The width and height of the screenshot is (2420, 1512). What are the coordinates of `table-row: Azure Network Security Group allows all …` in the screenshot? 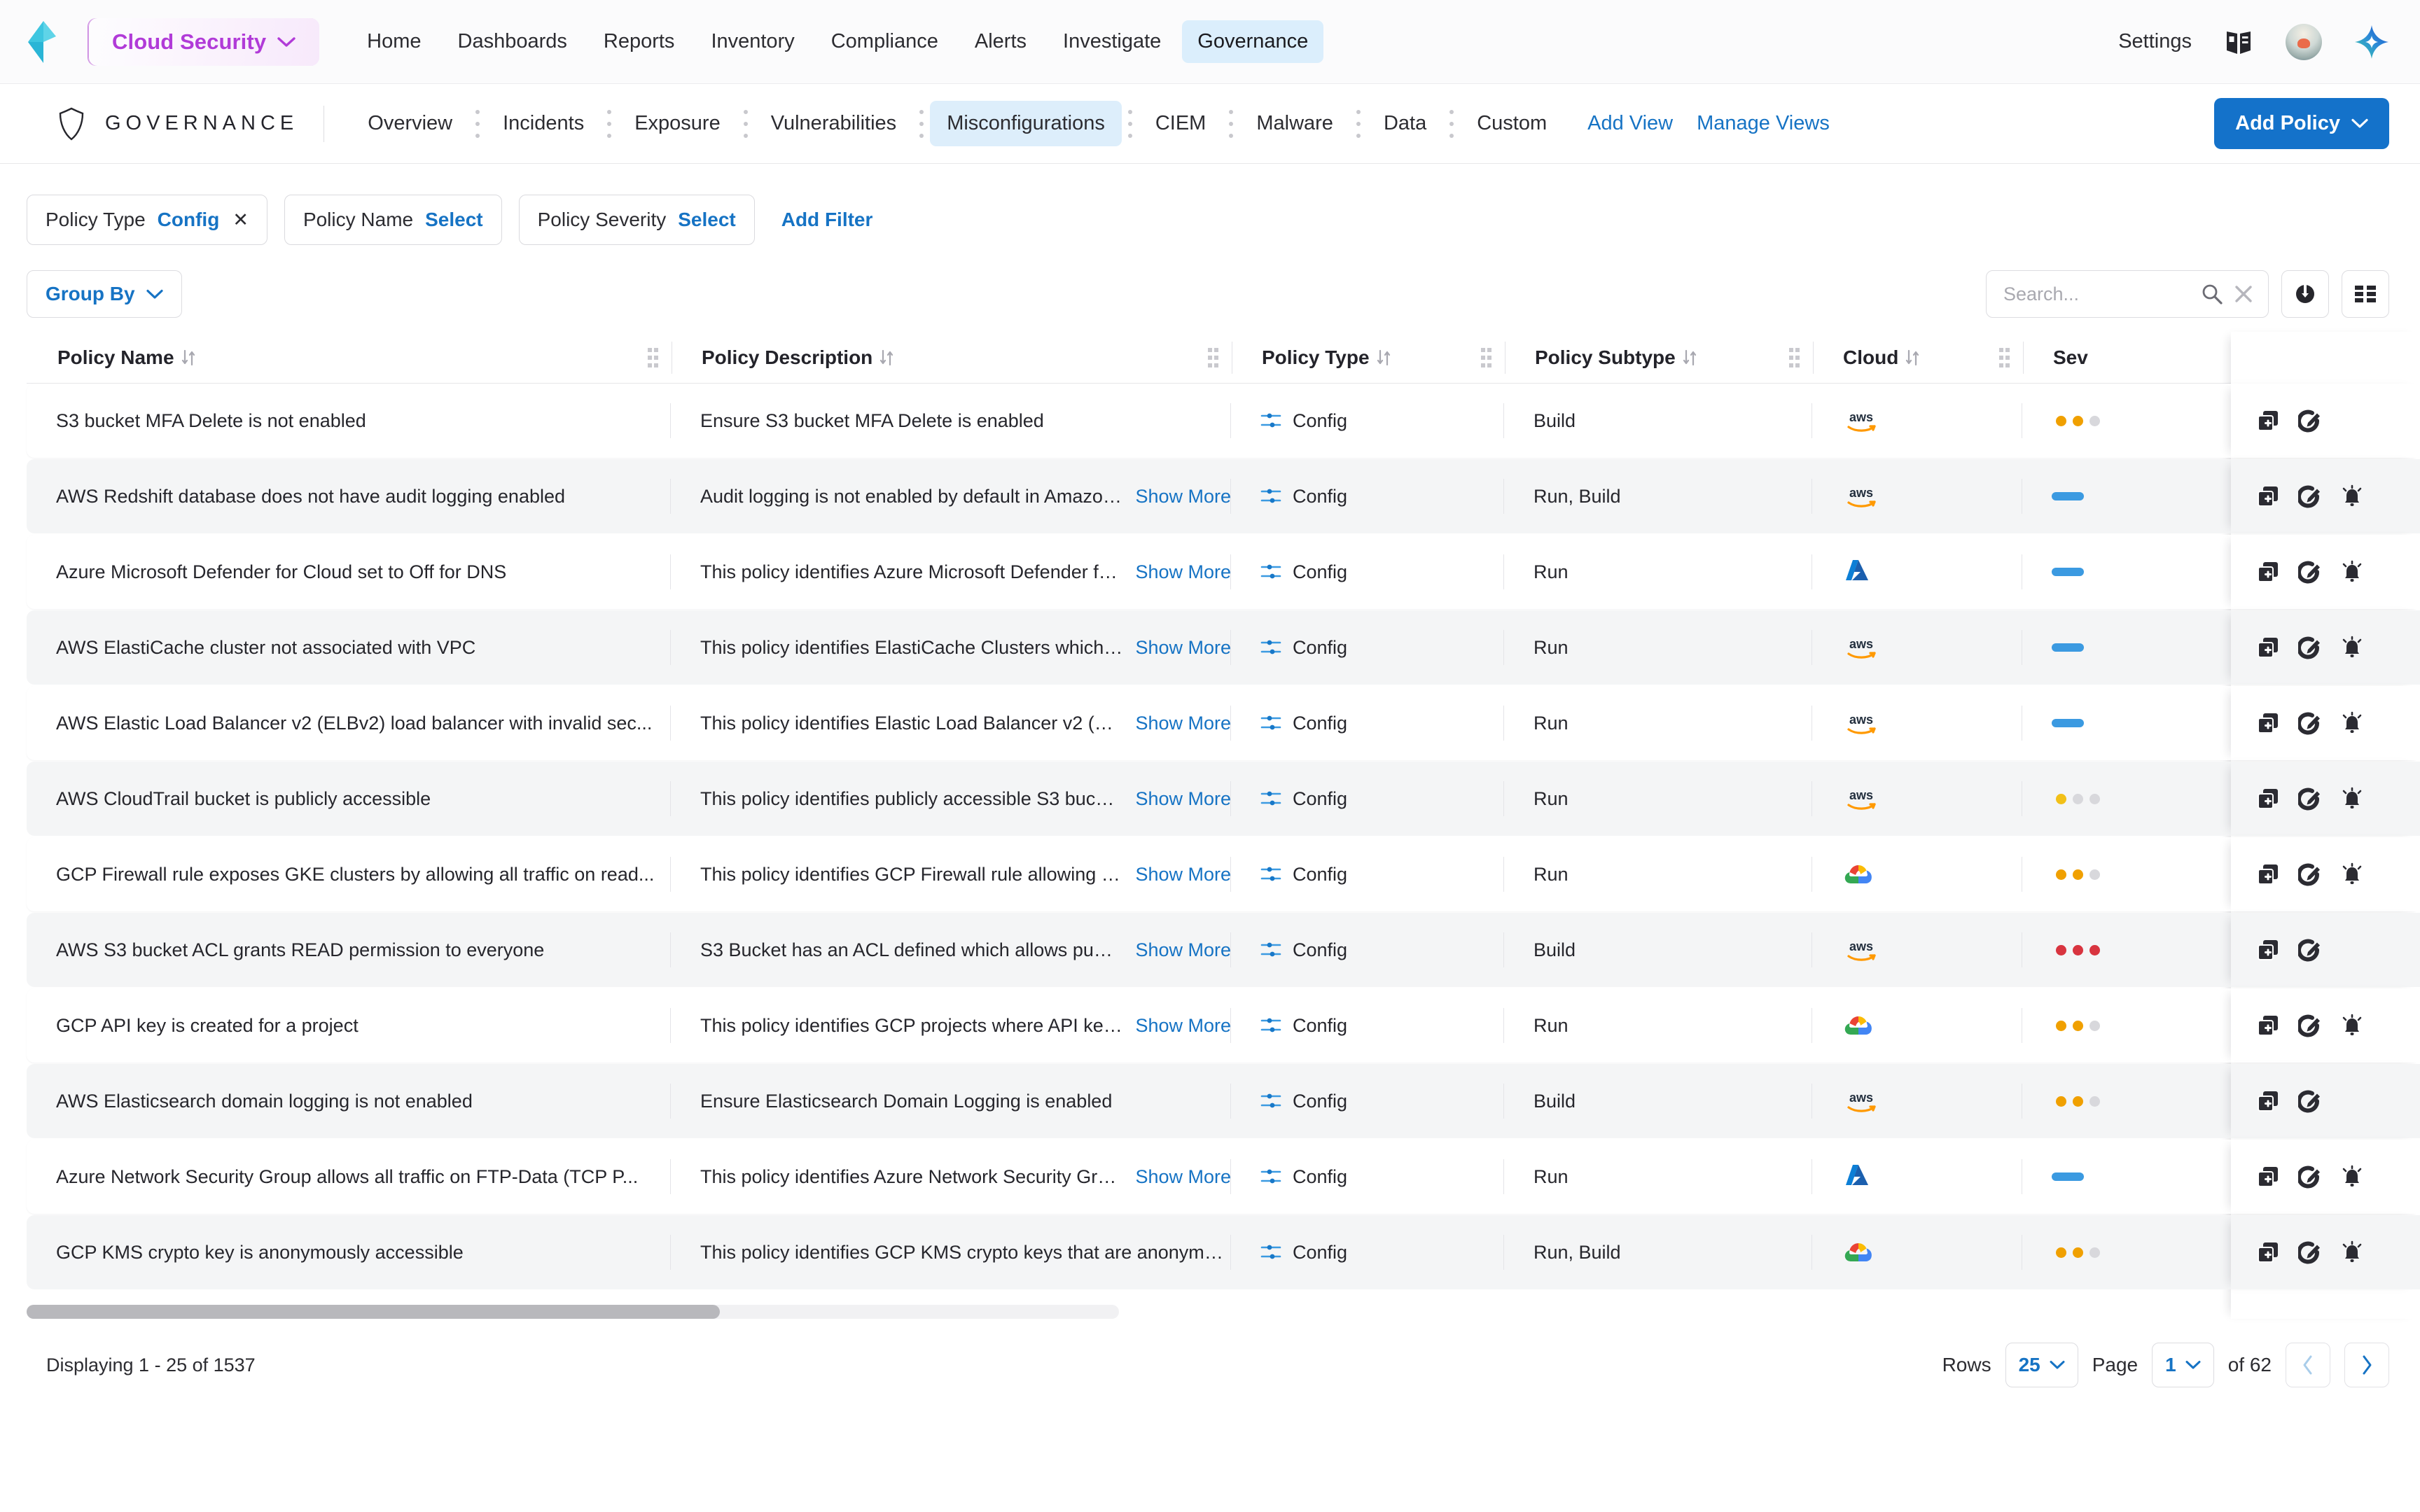 It's located at (1223, 1177).